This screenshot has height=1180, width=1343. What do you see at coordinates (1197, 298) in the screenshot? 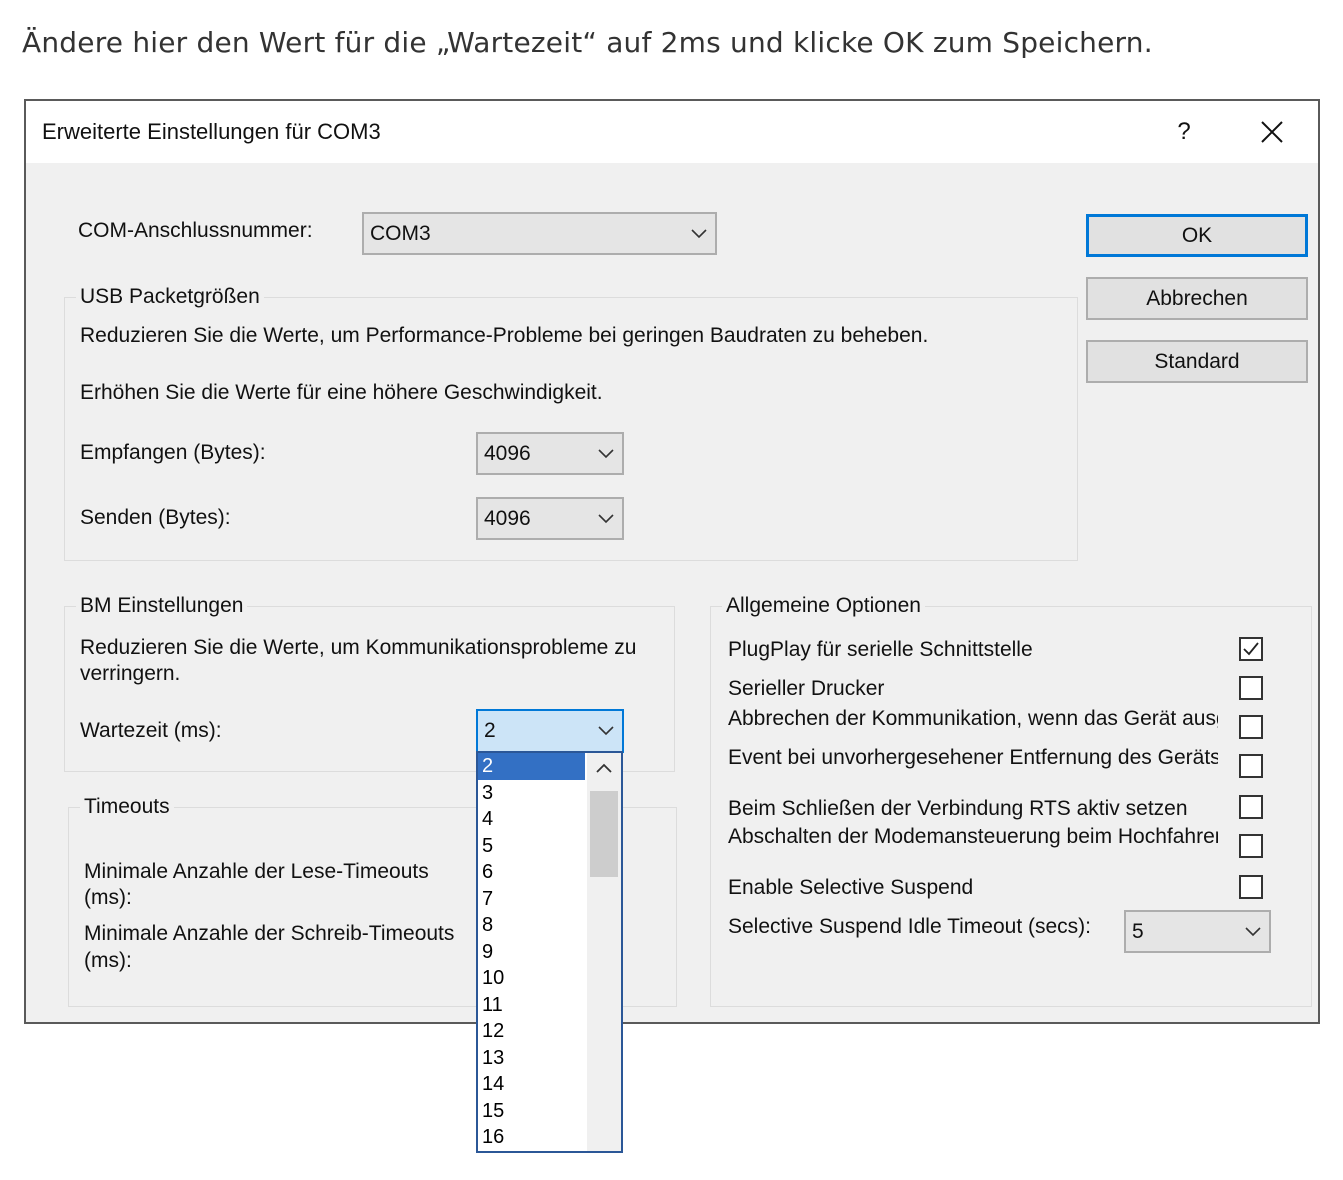
I see `cancel-button: Abbrechen` at bounding box center [1197, 298].